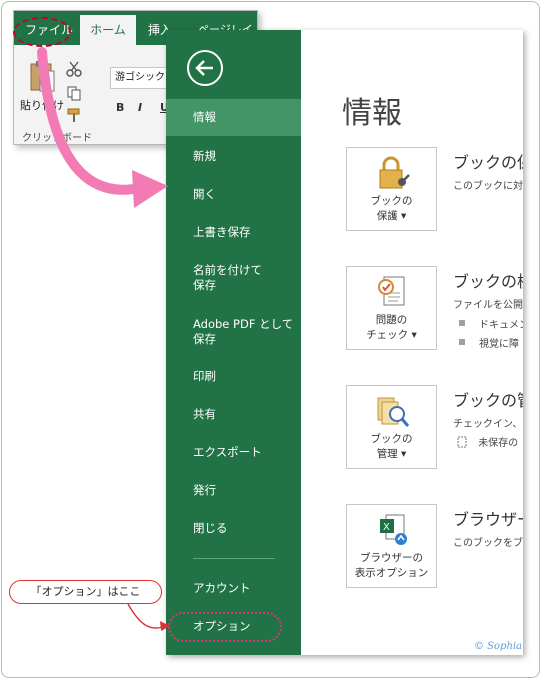 The image size is (541, 679). I want to click on browser-view-options-label: ブラウザーの 表示オプション, so click(391, 565).